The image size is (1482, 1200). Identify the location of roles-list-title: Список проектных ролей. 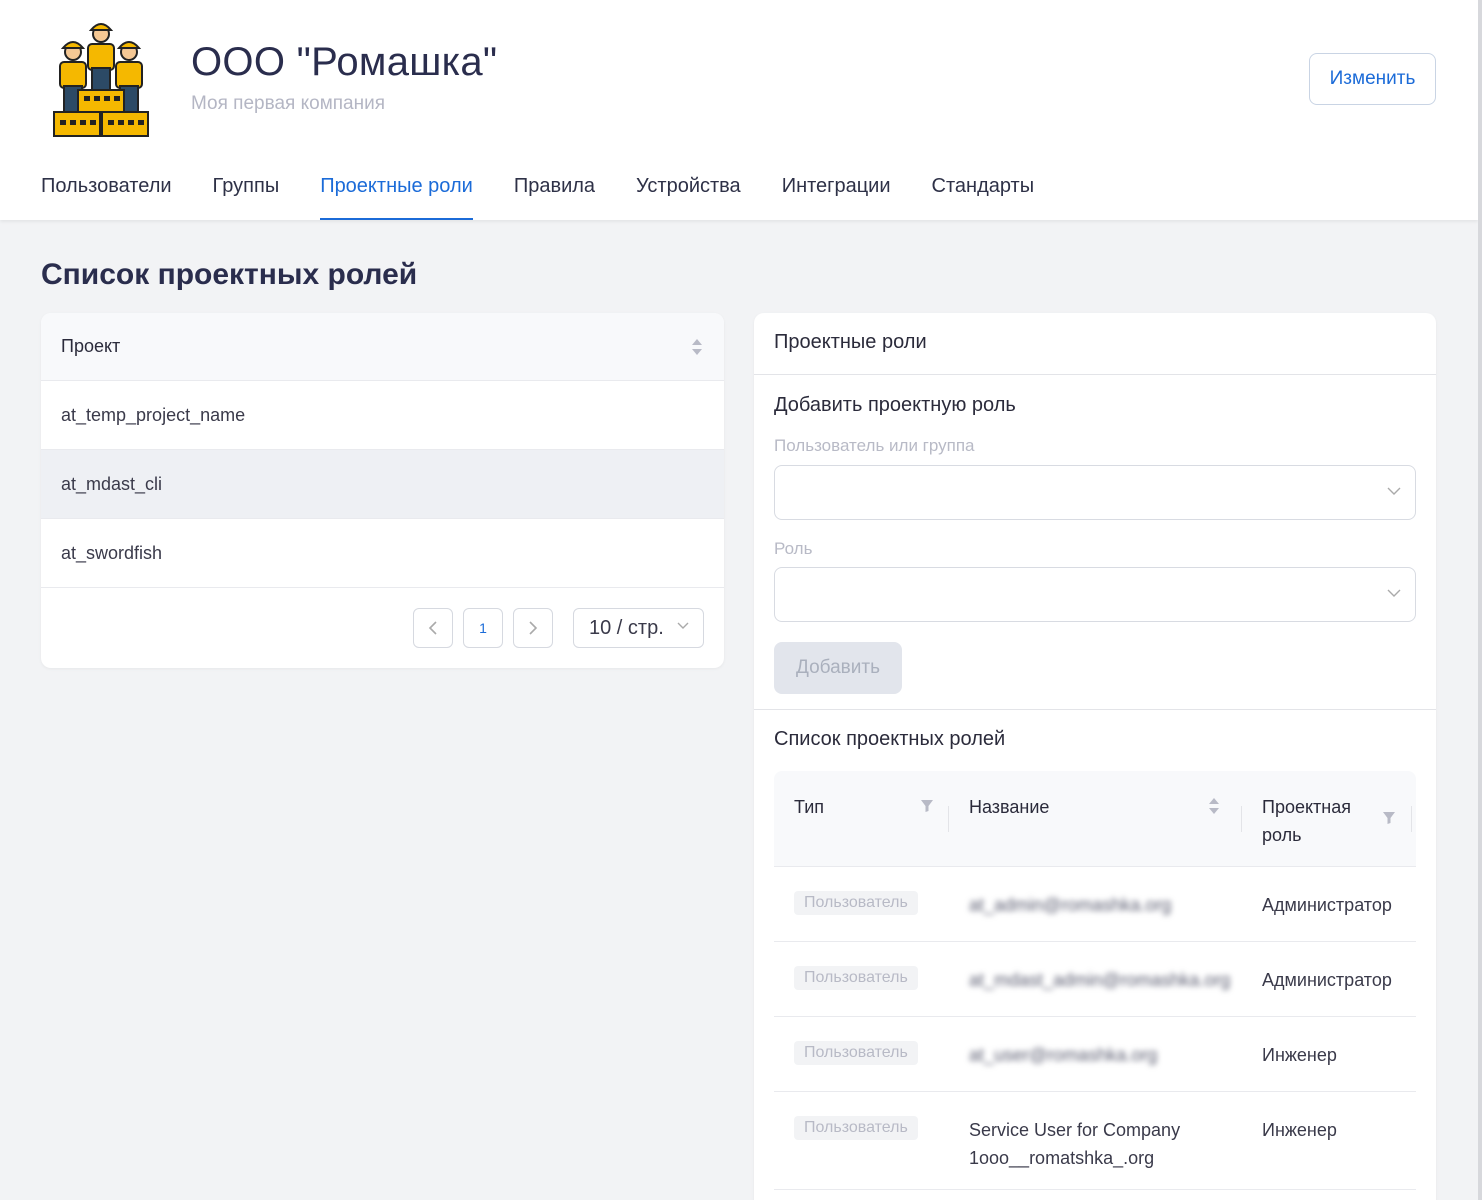
(890, 739).